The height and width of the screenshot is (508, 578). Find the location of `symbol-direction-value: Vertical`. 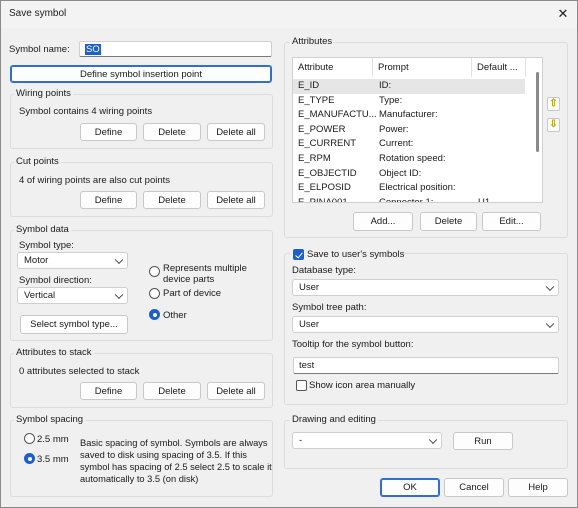

symbol-direction-value: Vertical is located at coordinates (40, 295).